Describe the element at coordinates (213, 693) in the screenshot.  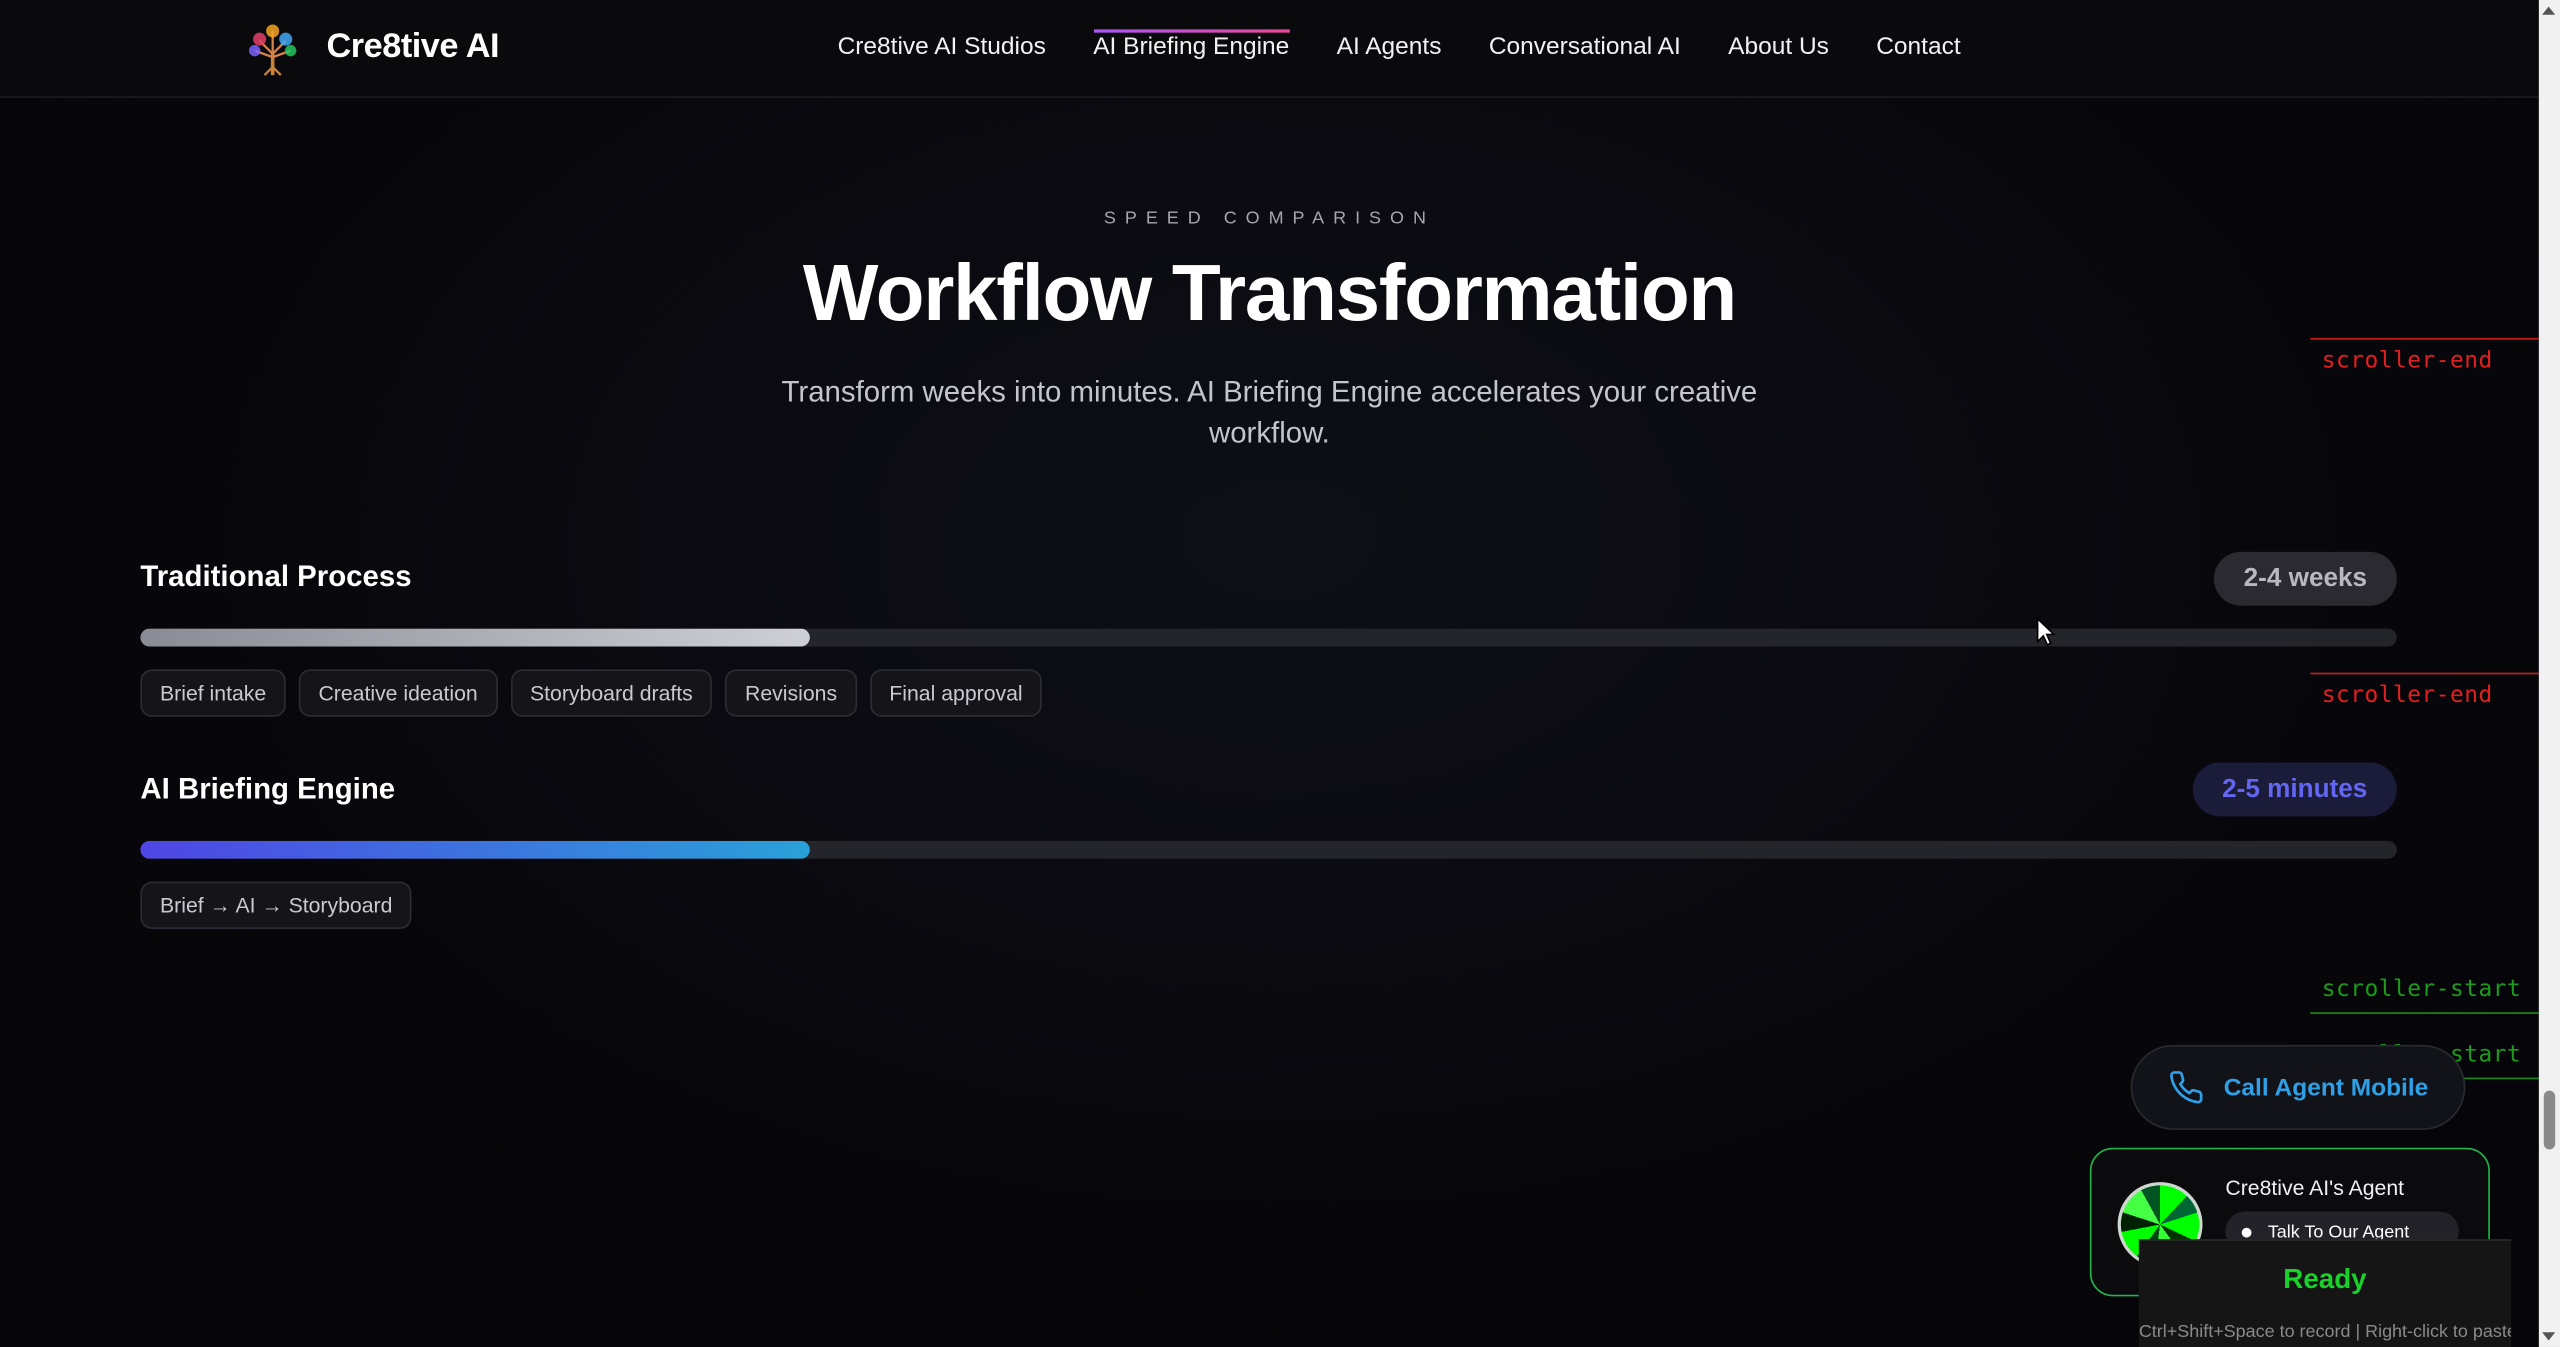
I see `step-chip: Brief intake` at that location.